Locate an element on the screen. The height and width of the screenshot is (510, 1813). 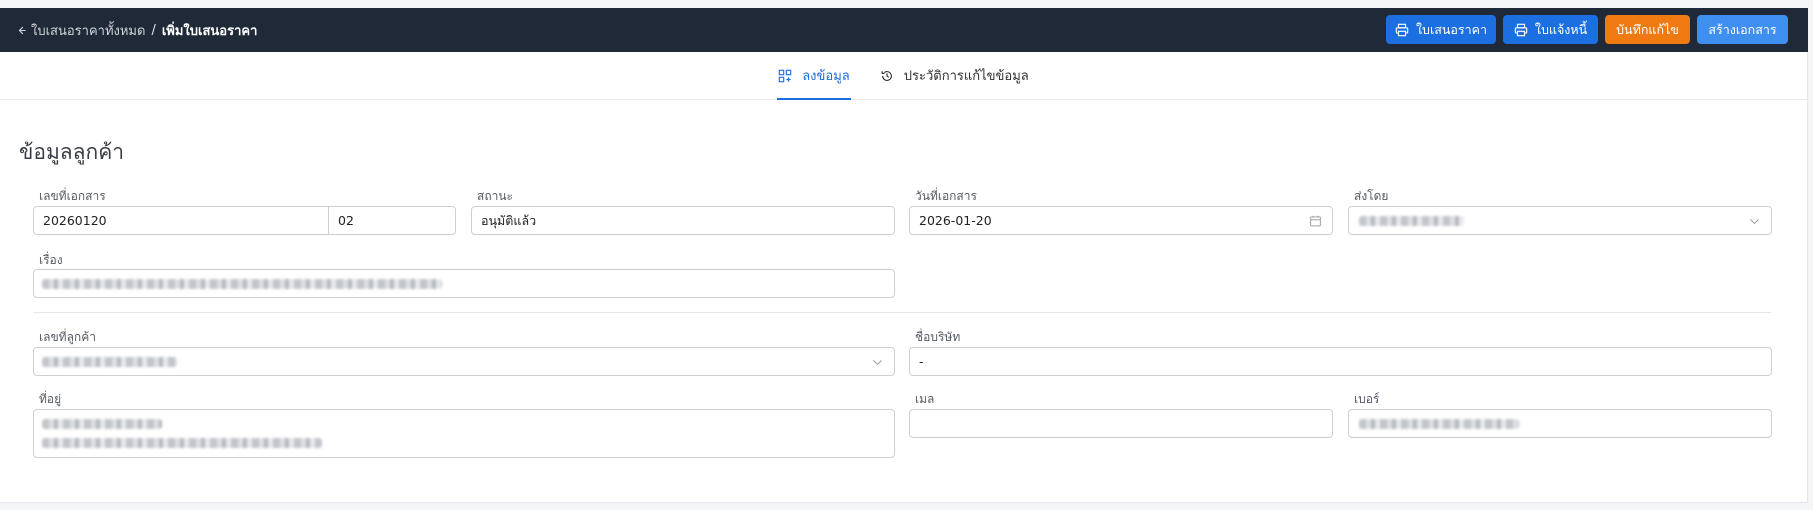
document-date-input: 2026-01-20 is located at coordinates (1121, 220).